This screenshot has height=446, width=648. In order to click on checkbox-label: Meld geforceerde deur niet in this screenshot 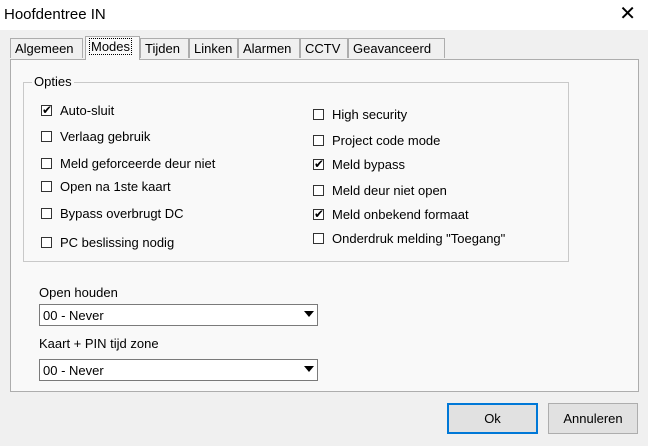, I will do `click(138, 163)`.